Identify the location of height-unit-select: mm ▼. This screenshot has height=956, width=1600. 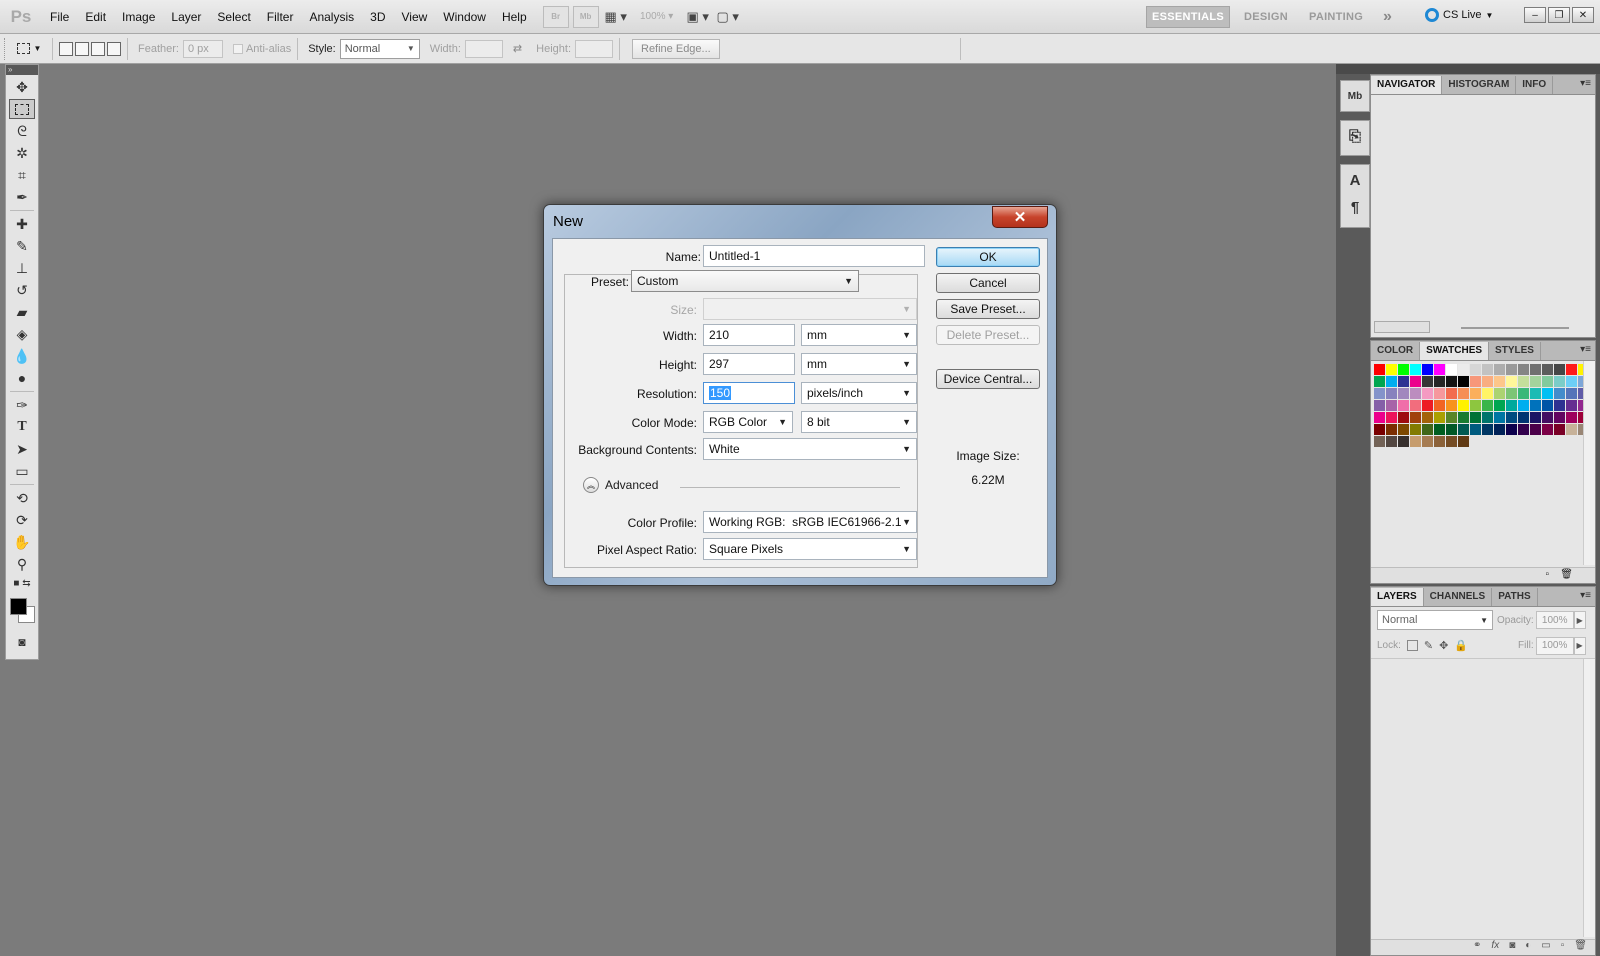
(859, 364).